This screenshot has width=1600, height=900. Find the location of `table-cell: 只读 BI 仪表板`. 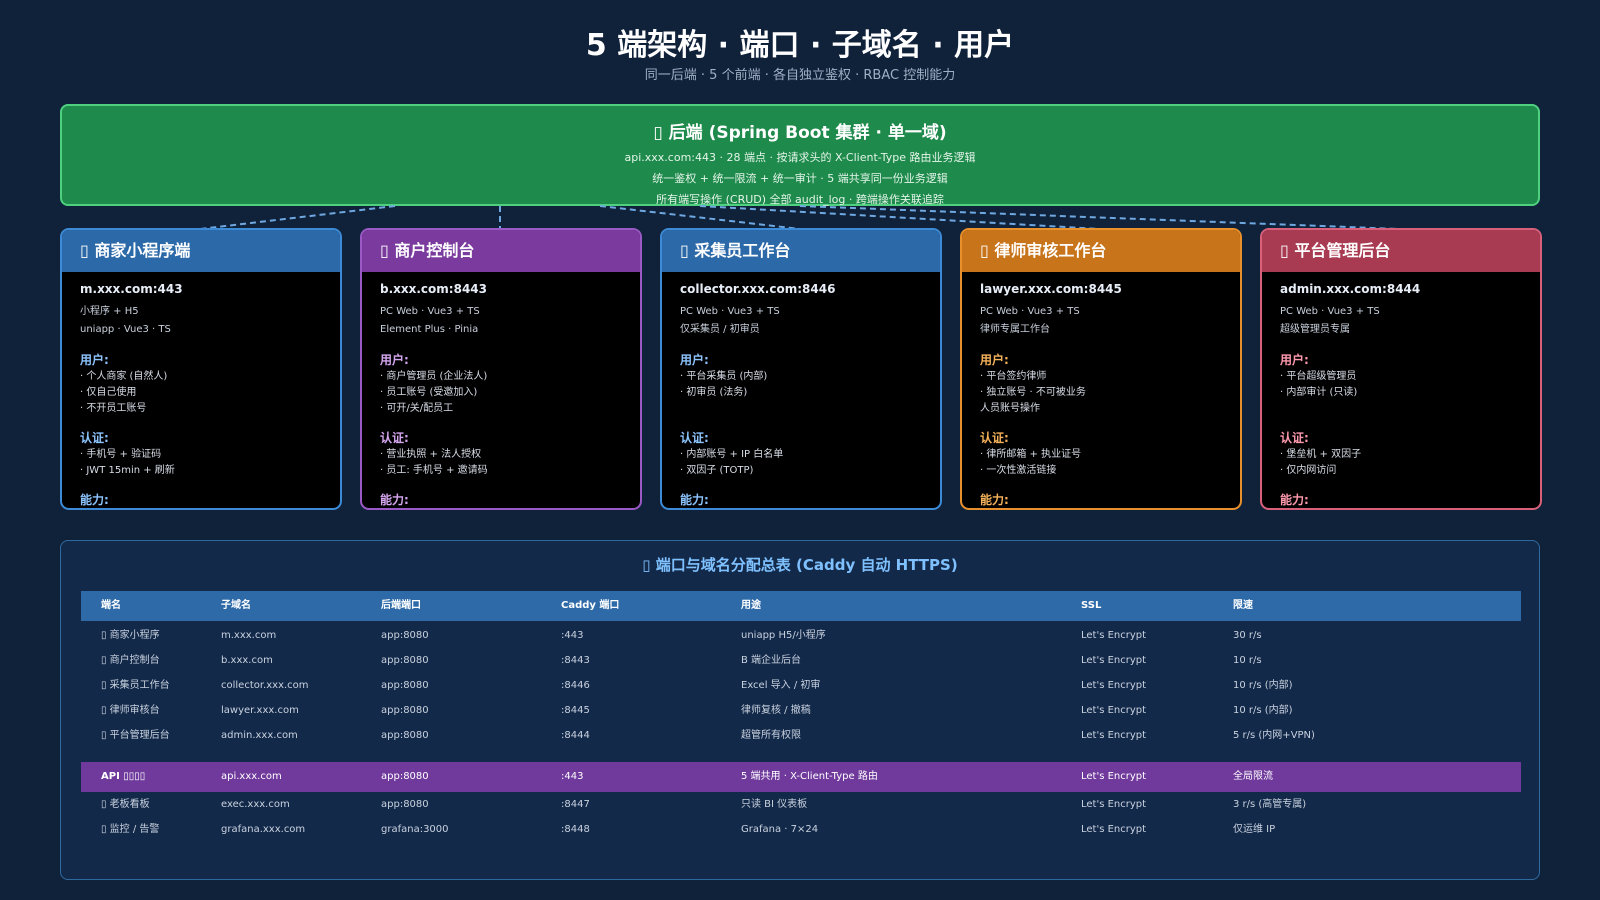

table-cell: 只读 BI 仪表板 is located at coordinates (774, 804).